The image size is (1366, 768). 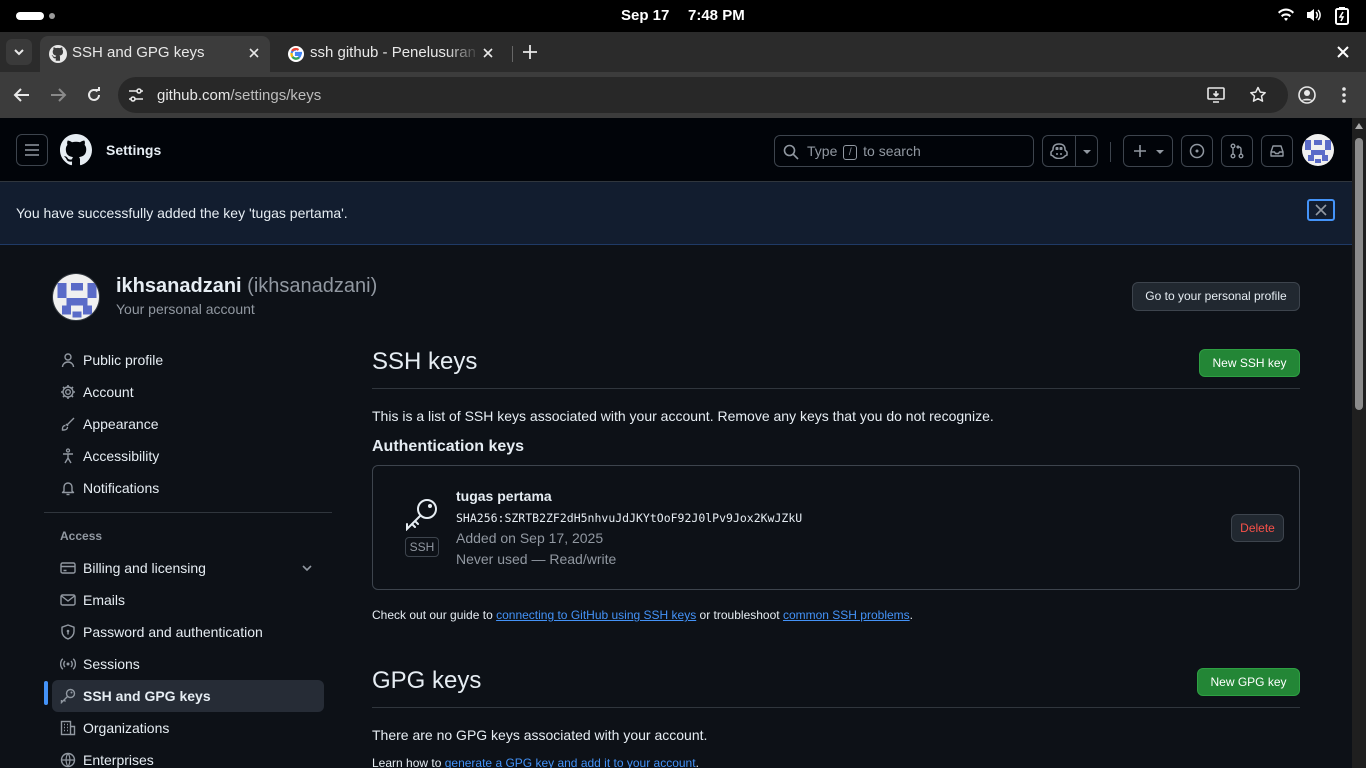 I want to click on issue-opened-icon, so click(x=1197, y=151).